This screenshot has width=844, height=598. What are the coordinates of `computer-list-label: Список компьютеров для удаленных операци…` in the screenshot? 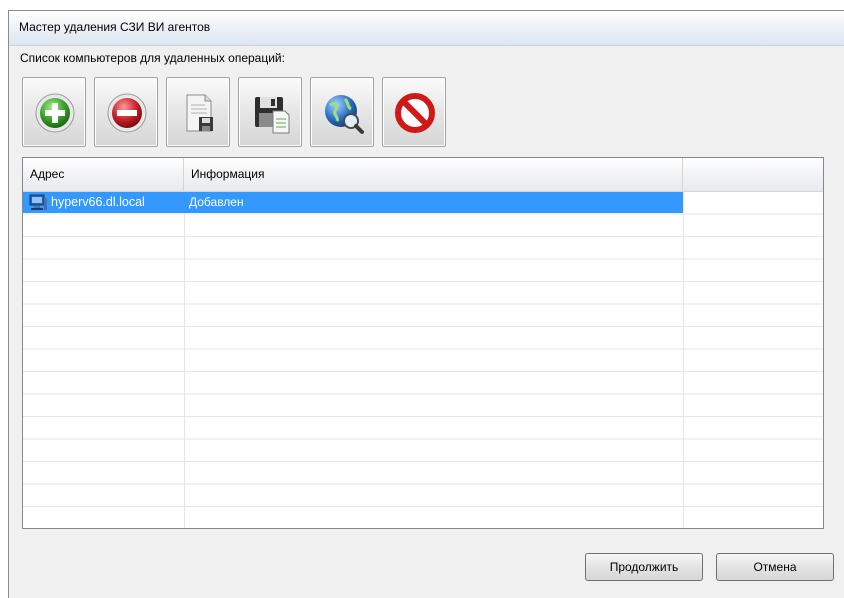 It's located at (152, 58).